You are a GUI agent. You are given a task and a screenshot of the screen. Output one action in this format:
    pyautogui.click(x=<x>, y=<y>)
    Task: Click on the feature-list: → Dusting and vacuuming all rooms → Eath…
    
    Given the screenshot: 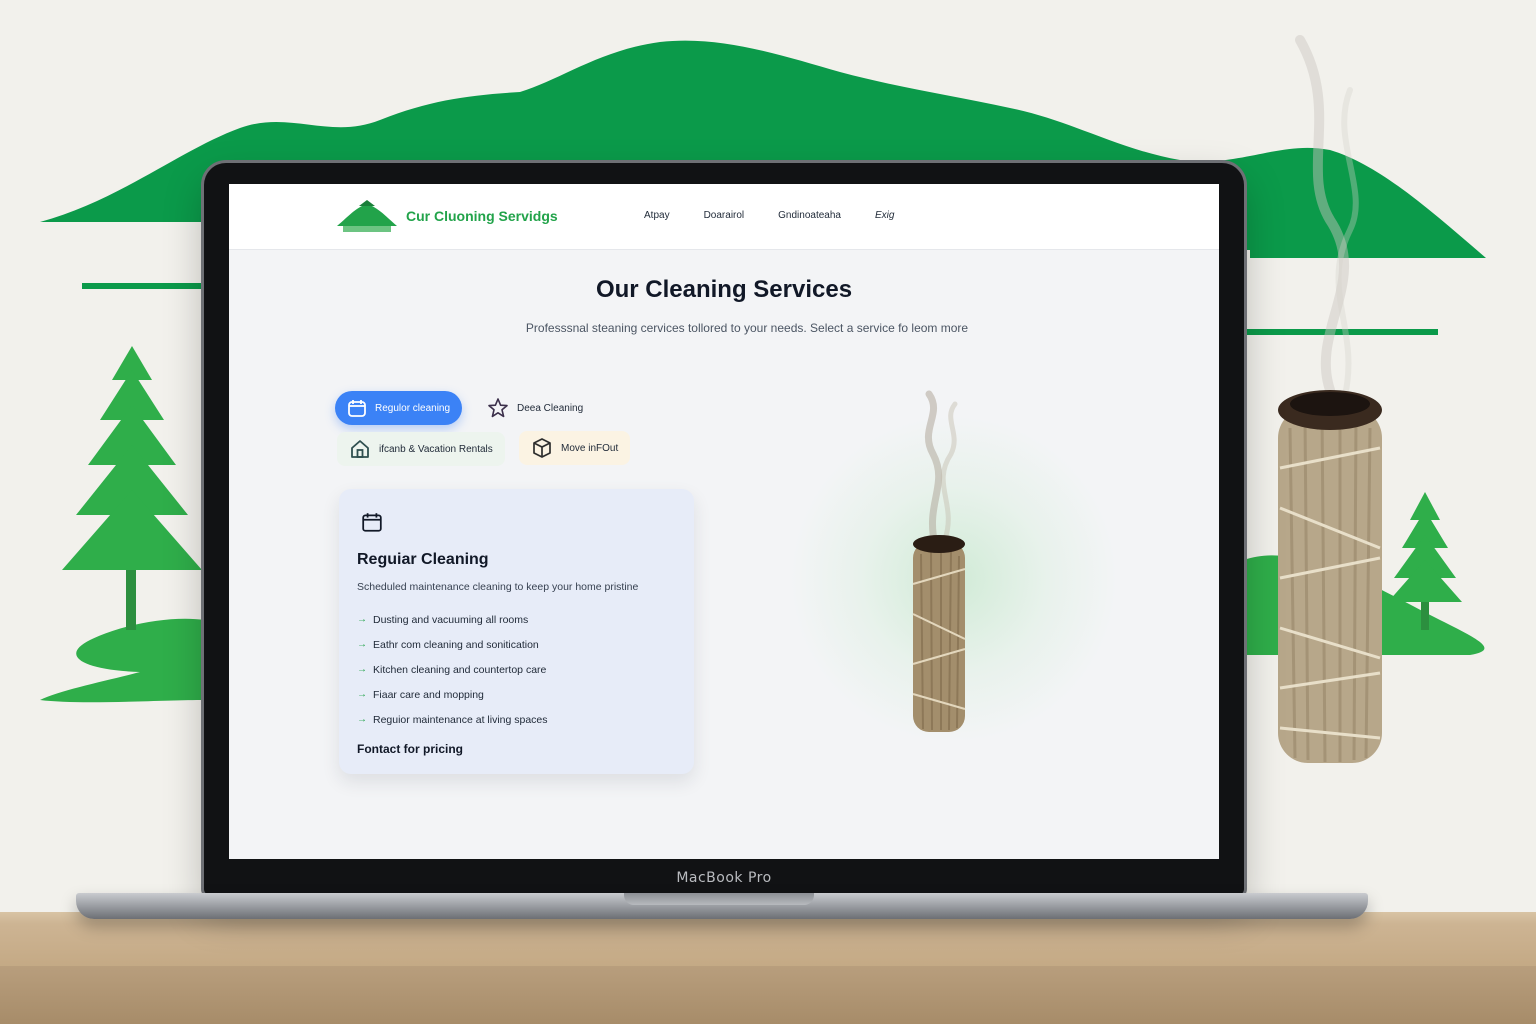 What is the action you would take?
    pyautogui.click(x=452, y=669)
    